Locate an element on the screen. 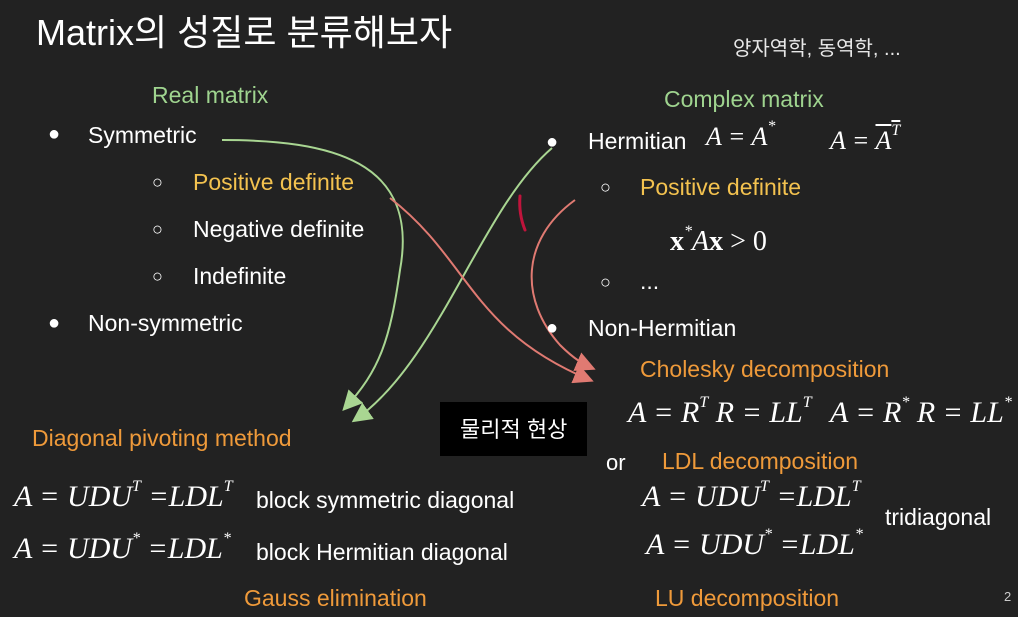 Image resolution: width=1018 pixels, height=617 pixels. arrow-positive-definite-to-cholesky is located at coordinates (491, 290).